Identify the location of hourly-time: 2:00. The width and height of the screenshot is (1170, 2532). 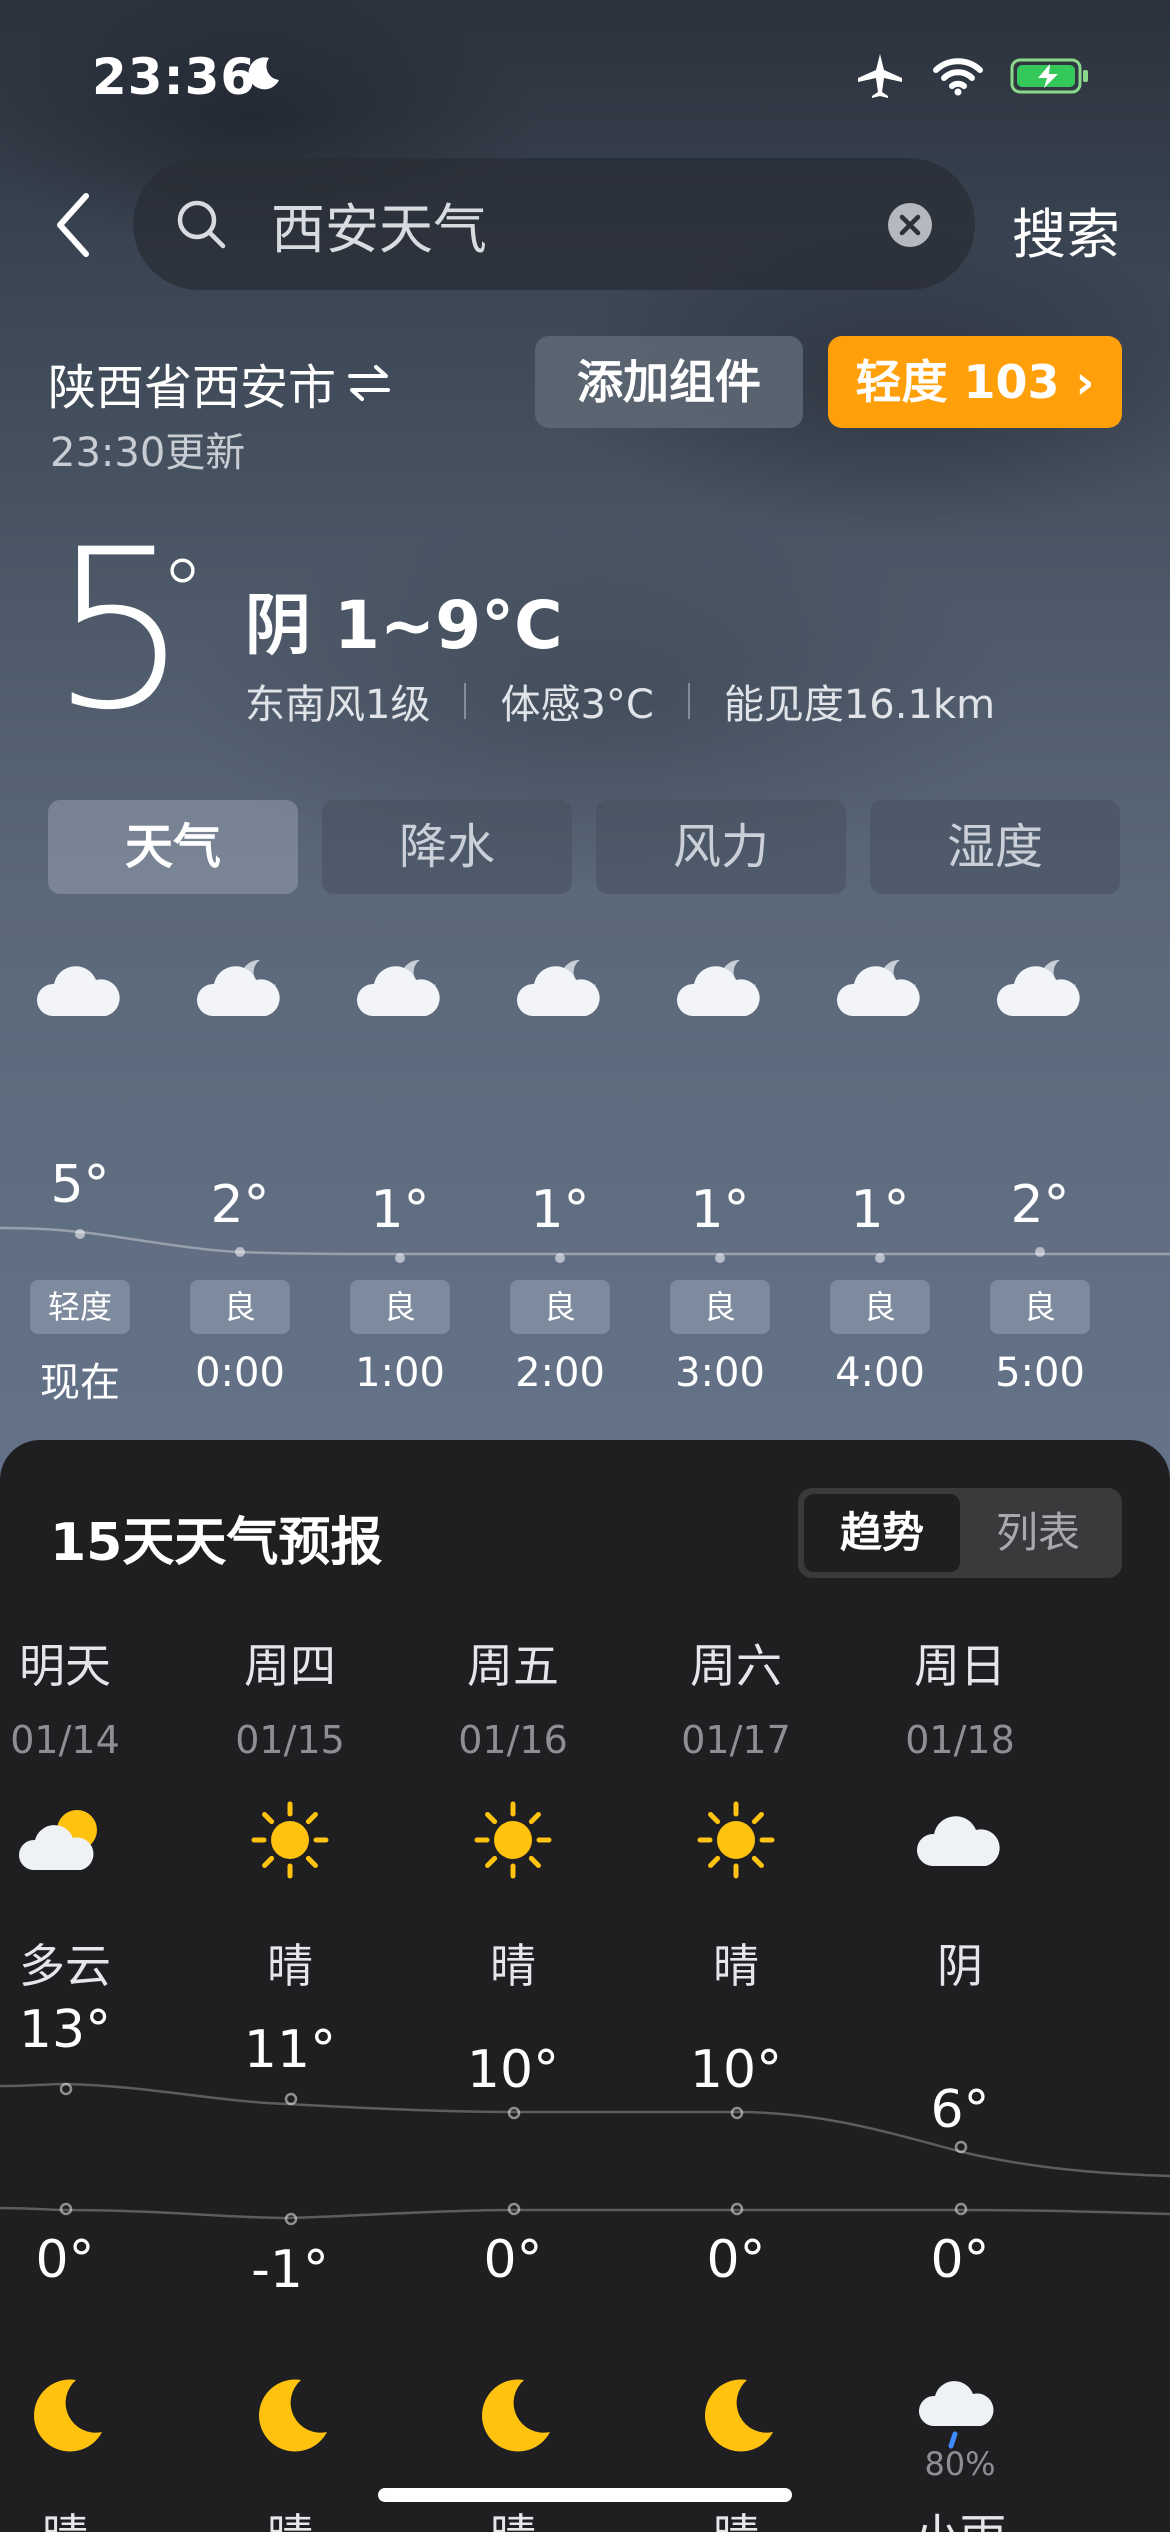
(560, 1373).